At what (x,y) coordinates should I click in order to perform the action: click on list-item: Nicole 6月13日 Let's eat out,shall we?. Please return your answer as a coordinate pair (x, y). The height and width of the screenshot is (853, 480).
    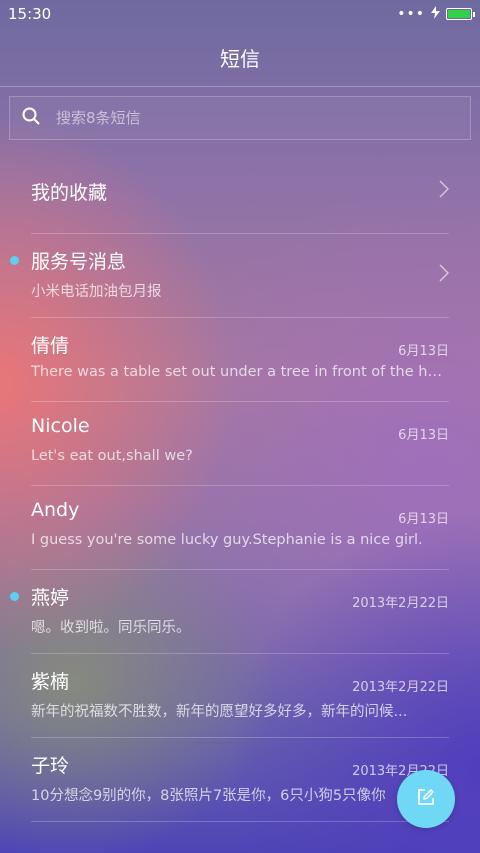
    Looking at the image, I should click on (240, 444).